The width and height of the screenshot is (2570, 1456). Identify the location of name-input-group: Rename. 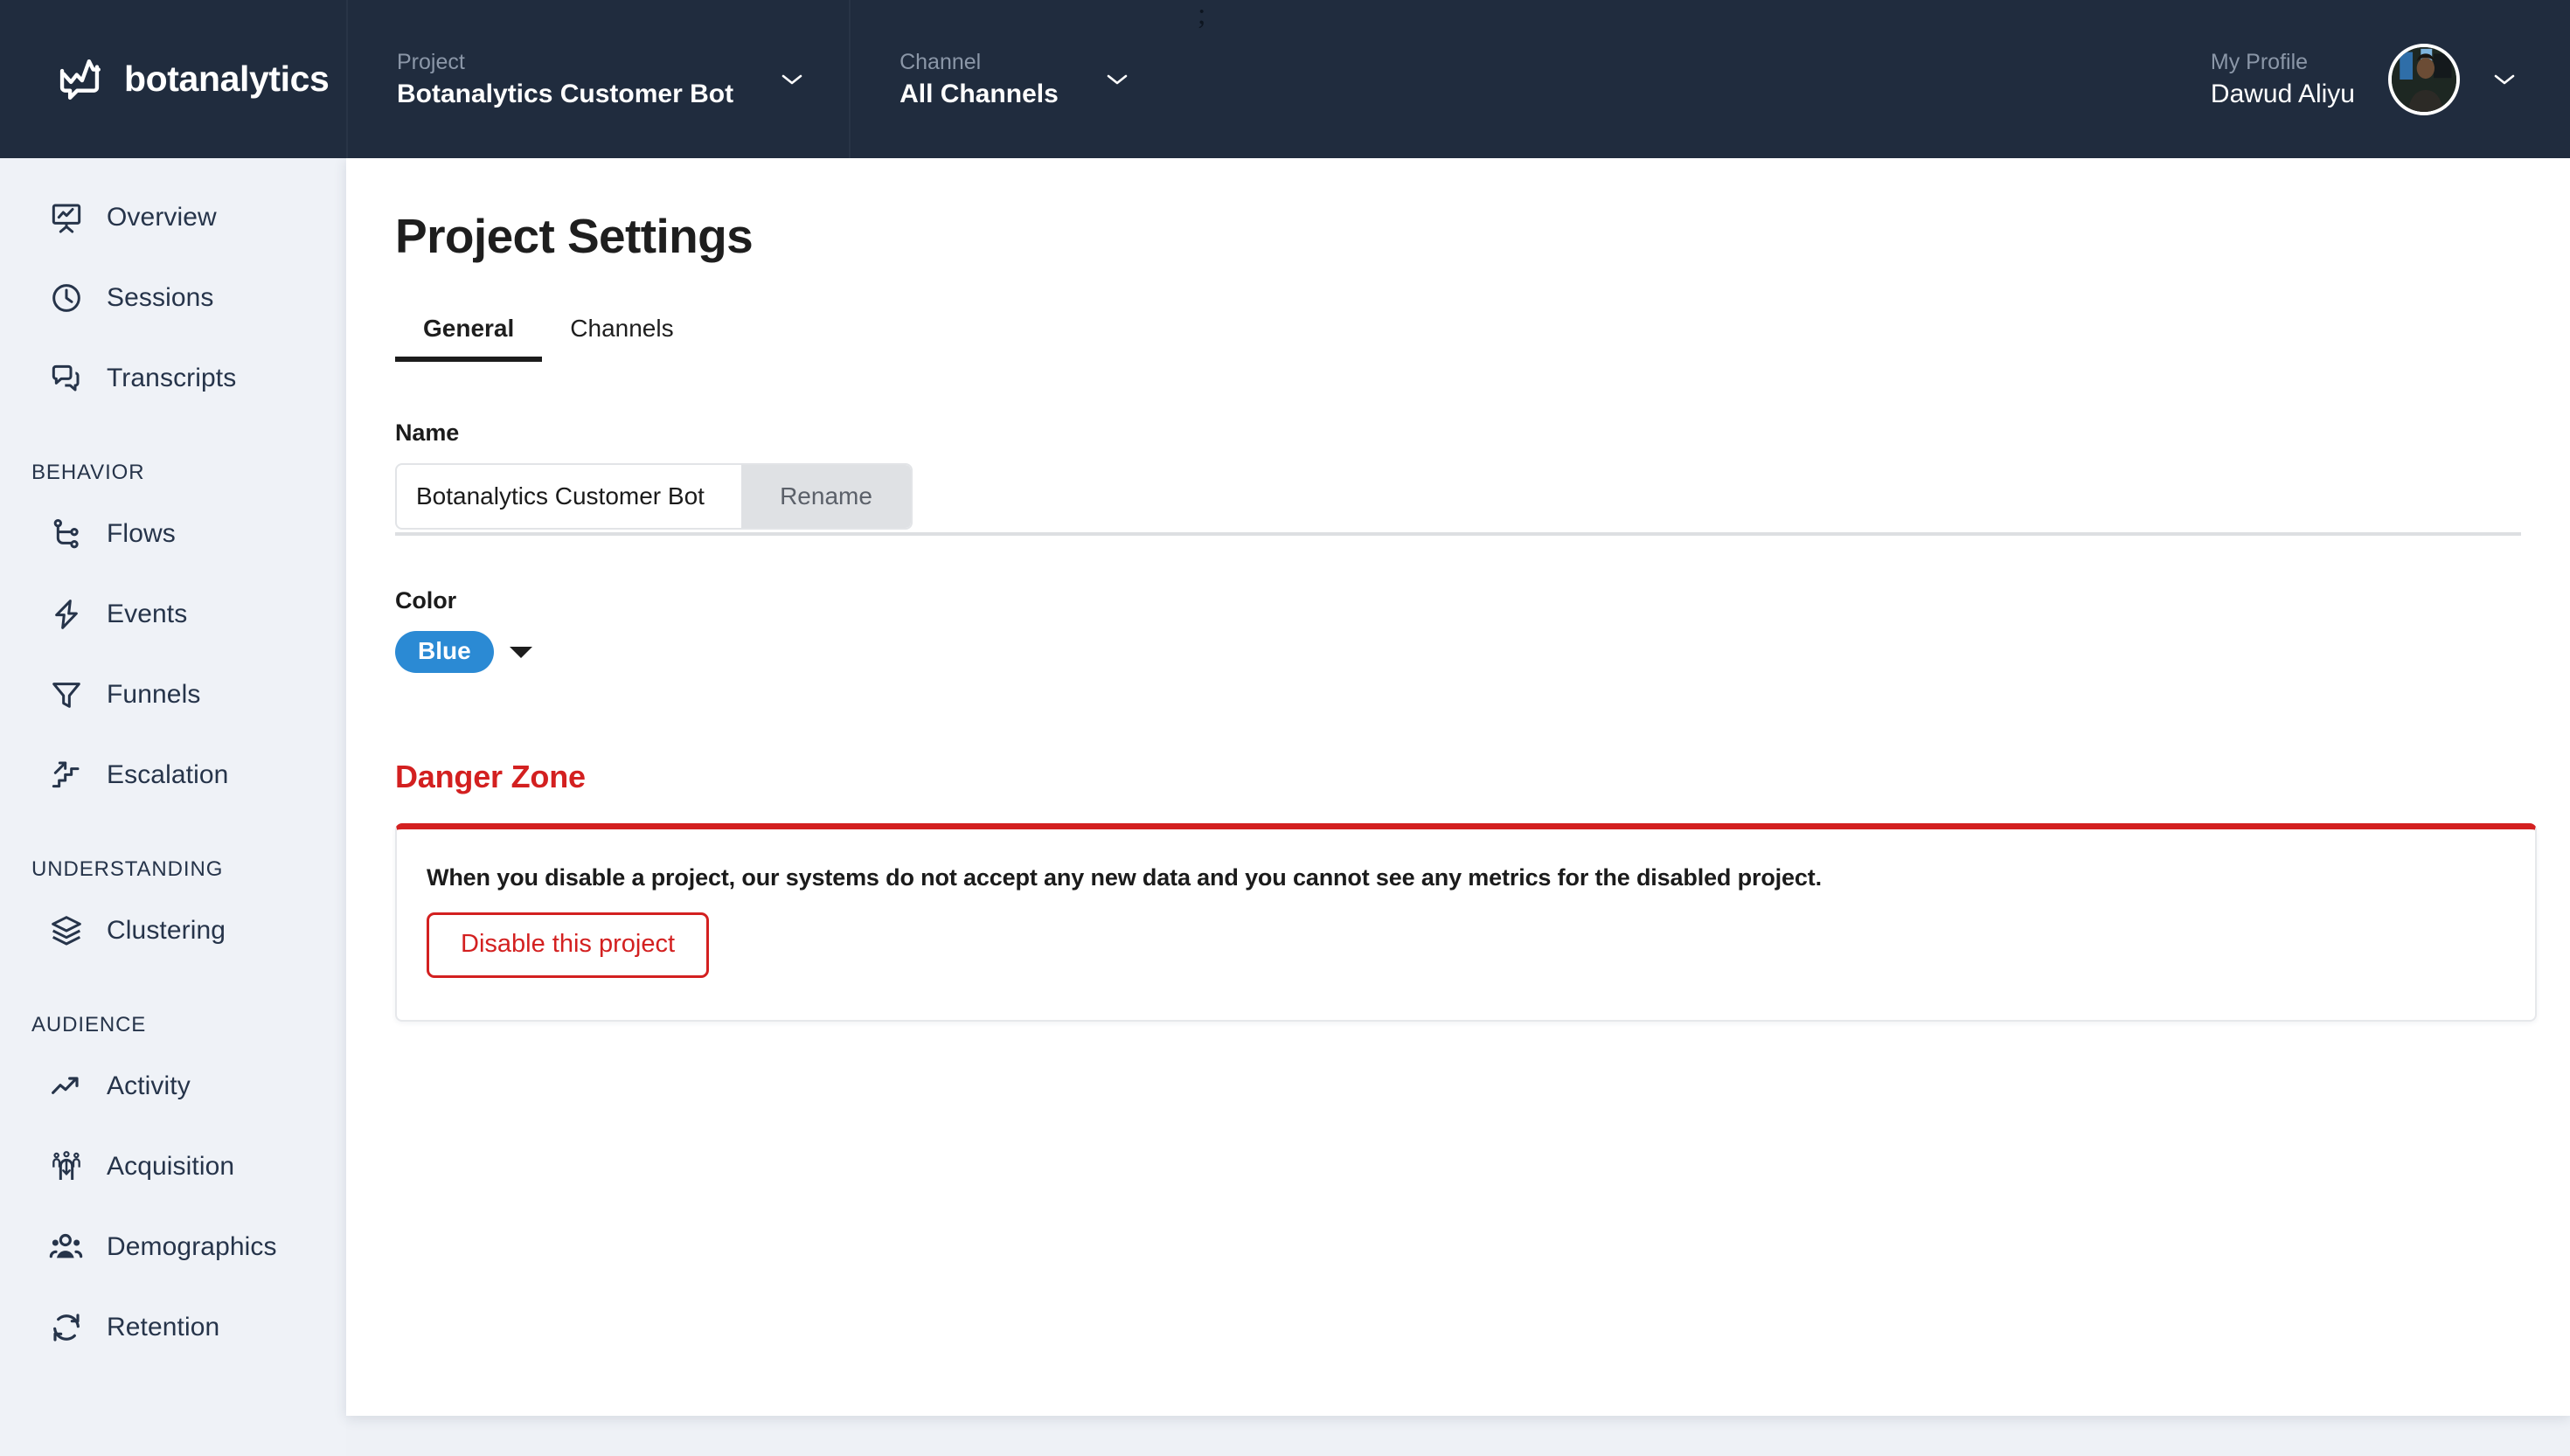
(654, 496).